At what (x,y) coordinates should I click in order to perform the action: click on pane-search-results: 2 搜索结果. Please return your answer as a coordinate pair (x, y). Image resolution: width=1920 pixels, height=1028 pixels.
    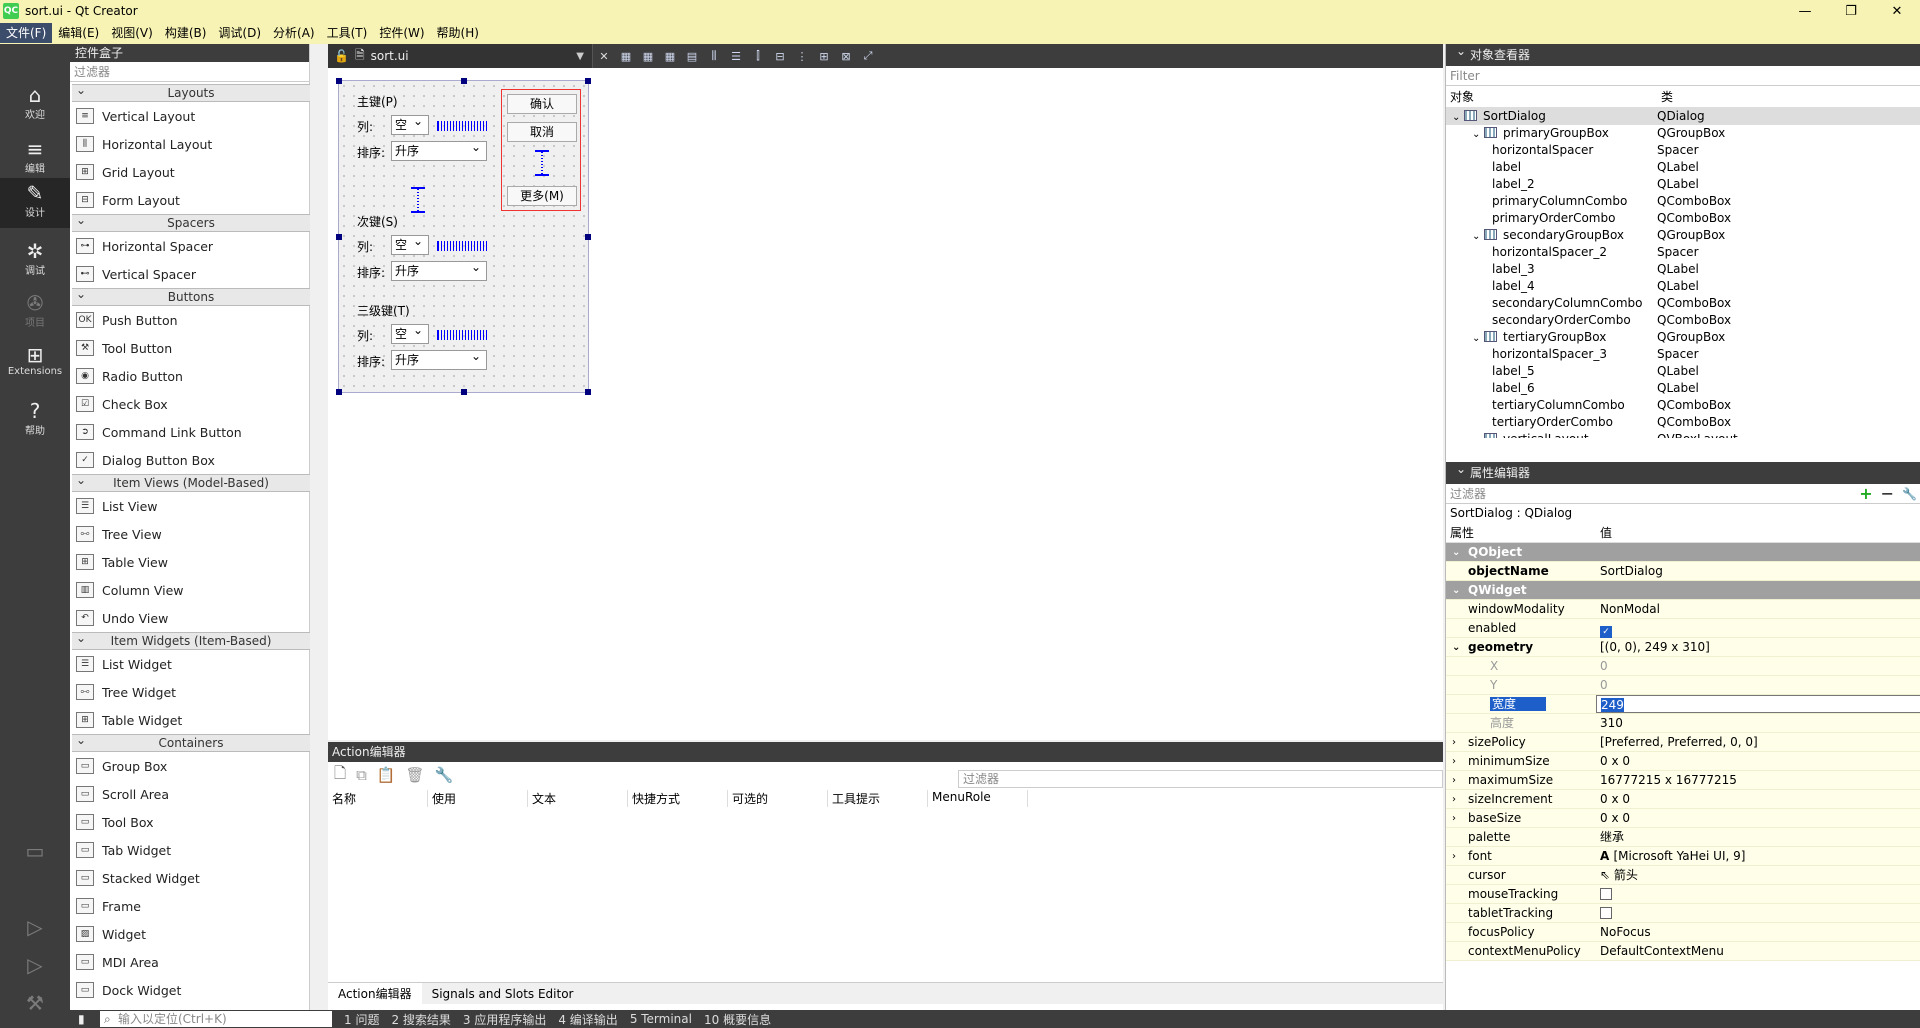
    Looking at the image, I should click on (420, 1019).